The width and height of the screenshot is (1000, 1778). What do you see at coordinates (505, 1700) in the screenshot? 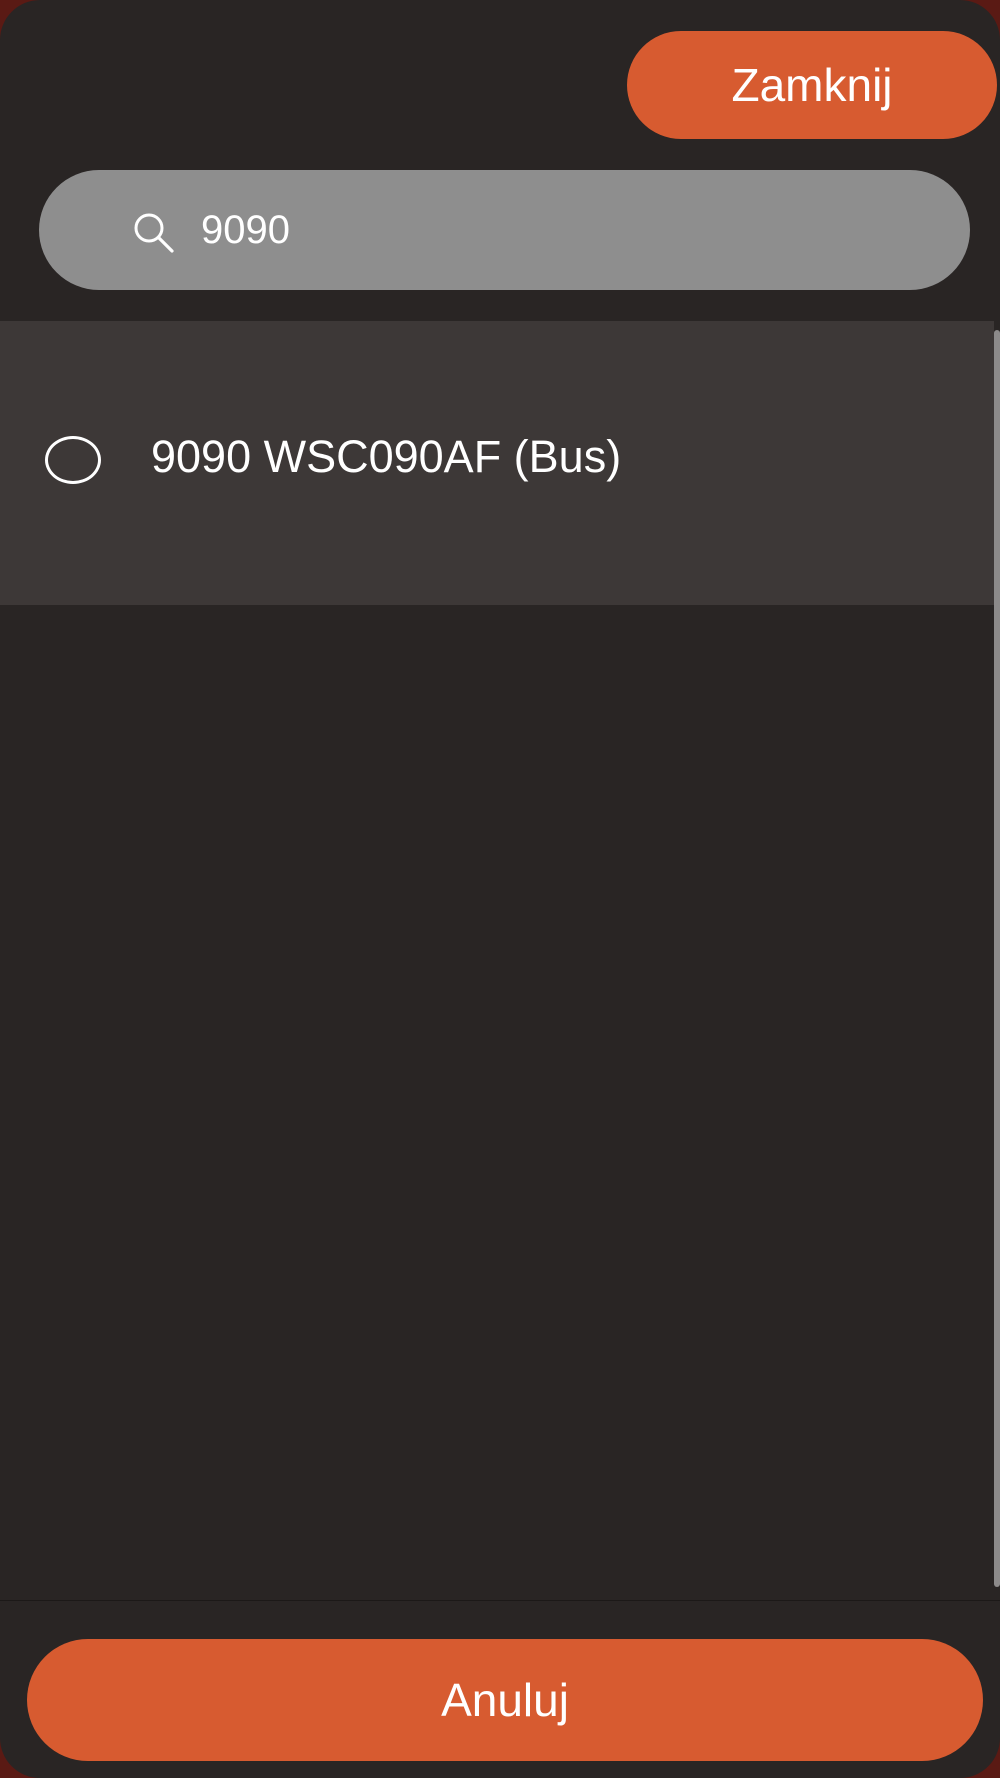
I see `cancel-button: Anuluj` at bounding box center [505, 1700].